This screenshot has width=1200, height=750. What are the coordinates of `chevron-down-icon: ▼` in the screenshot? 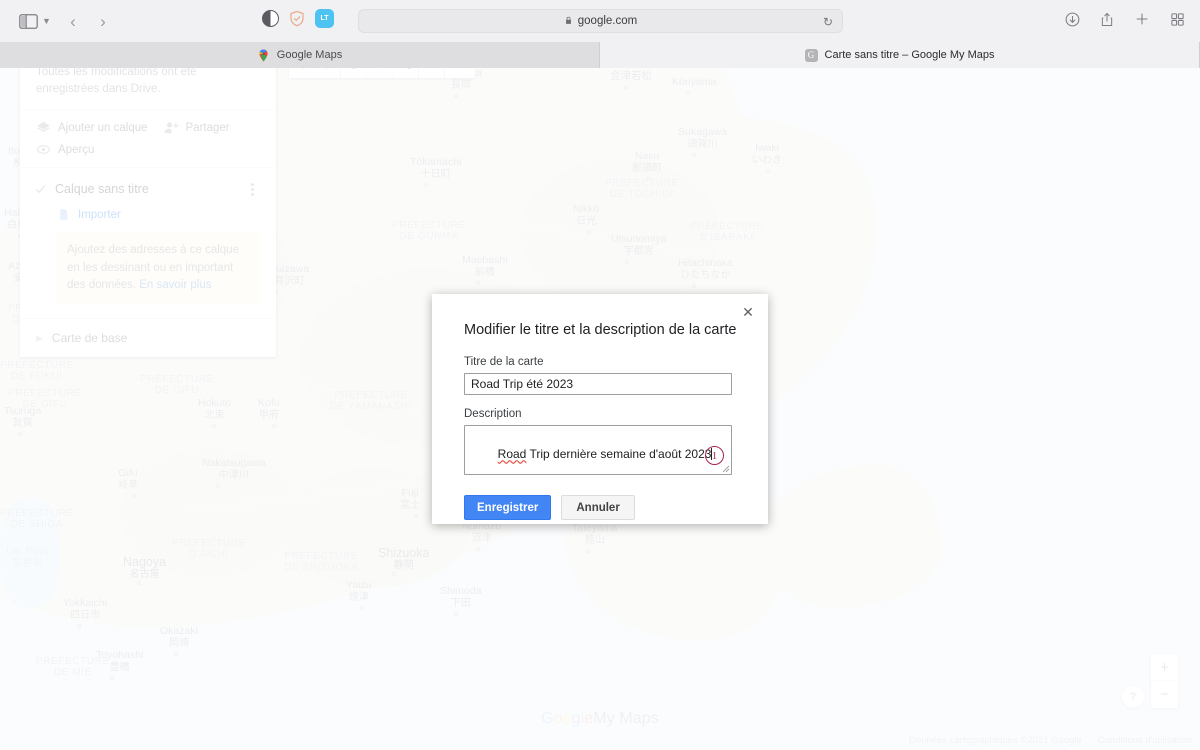 It's located at (46, 21).